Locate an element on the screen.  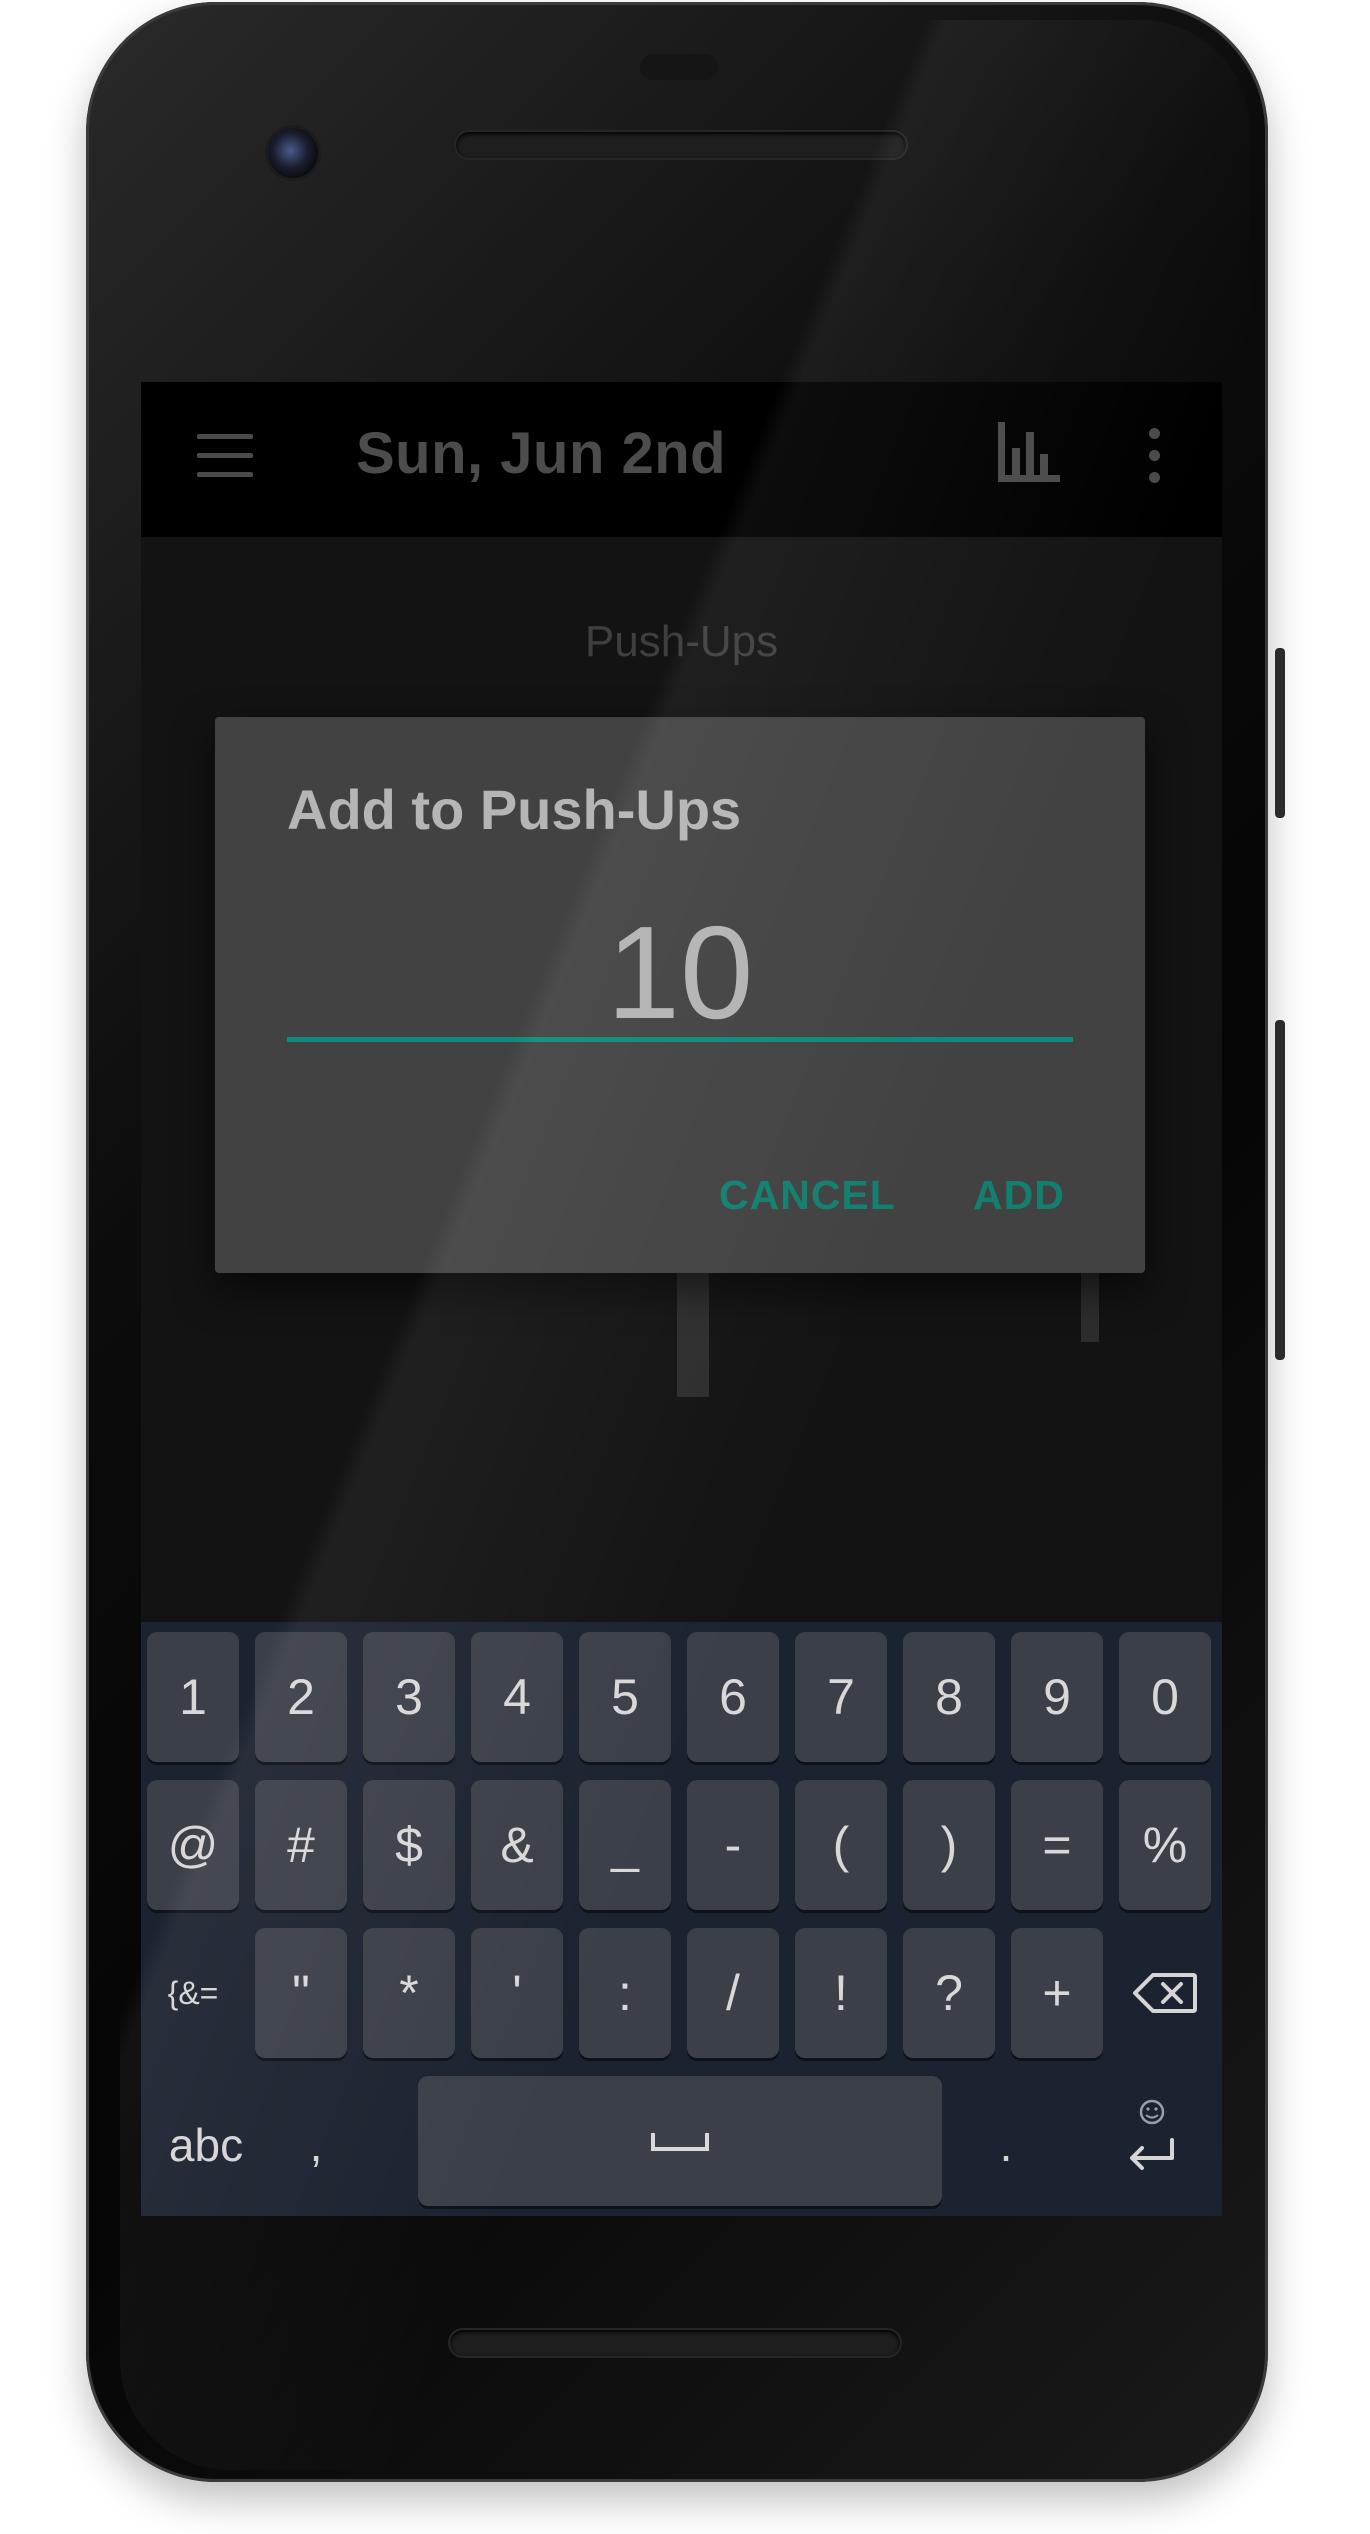
enter-icon is located at coordinates (1152, 2137).